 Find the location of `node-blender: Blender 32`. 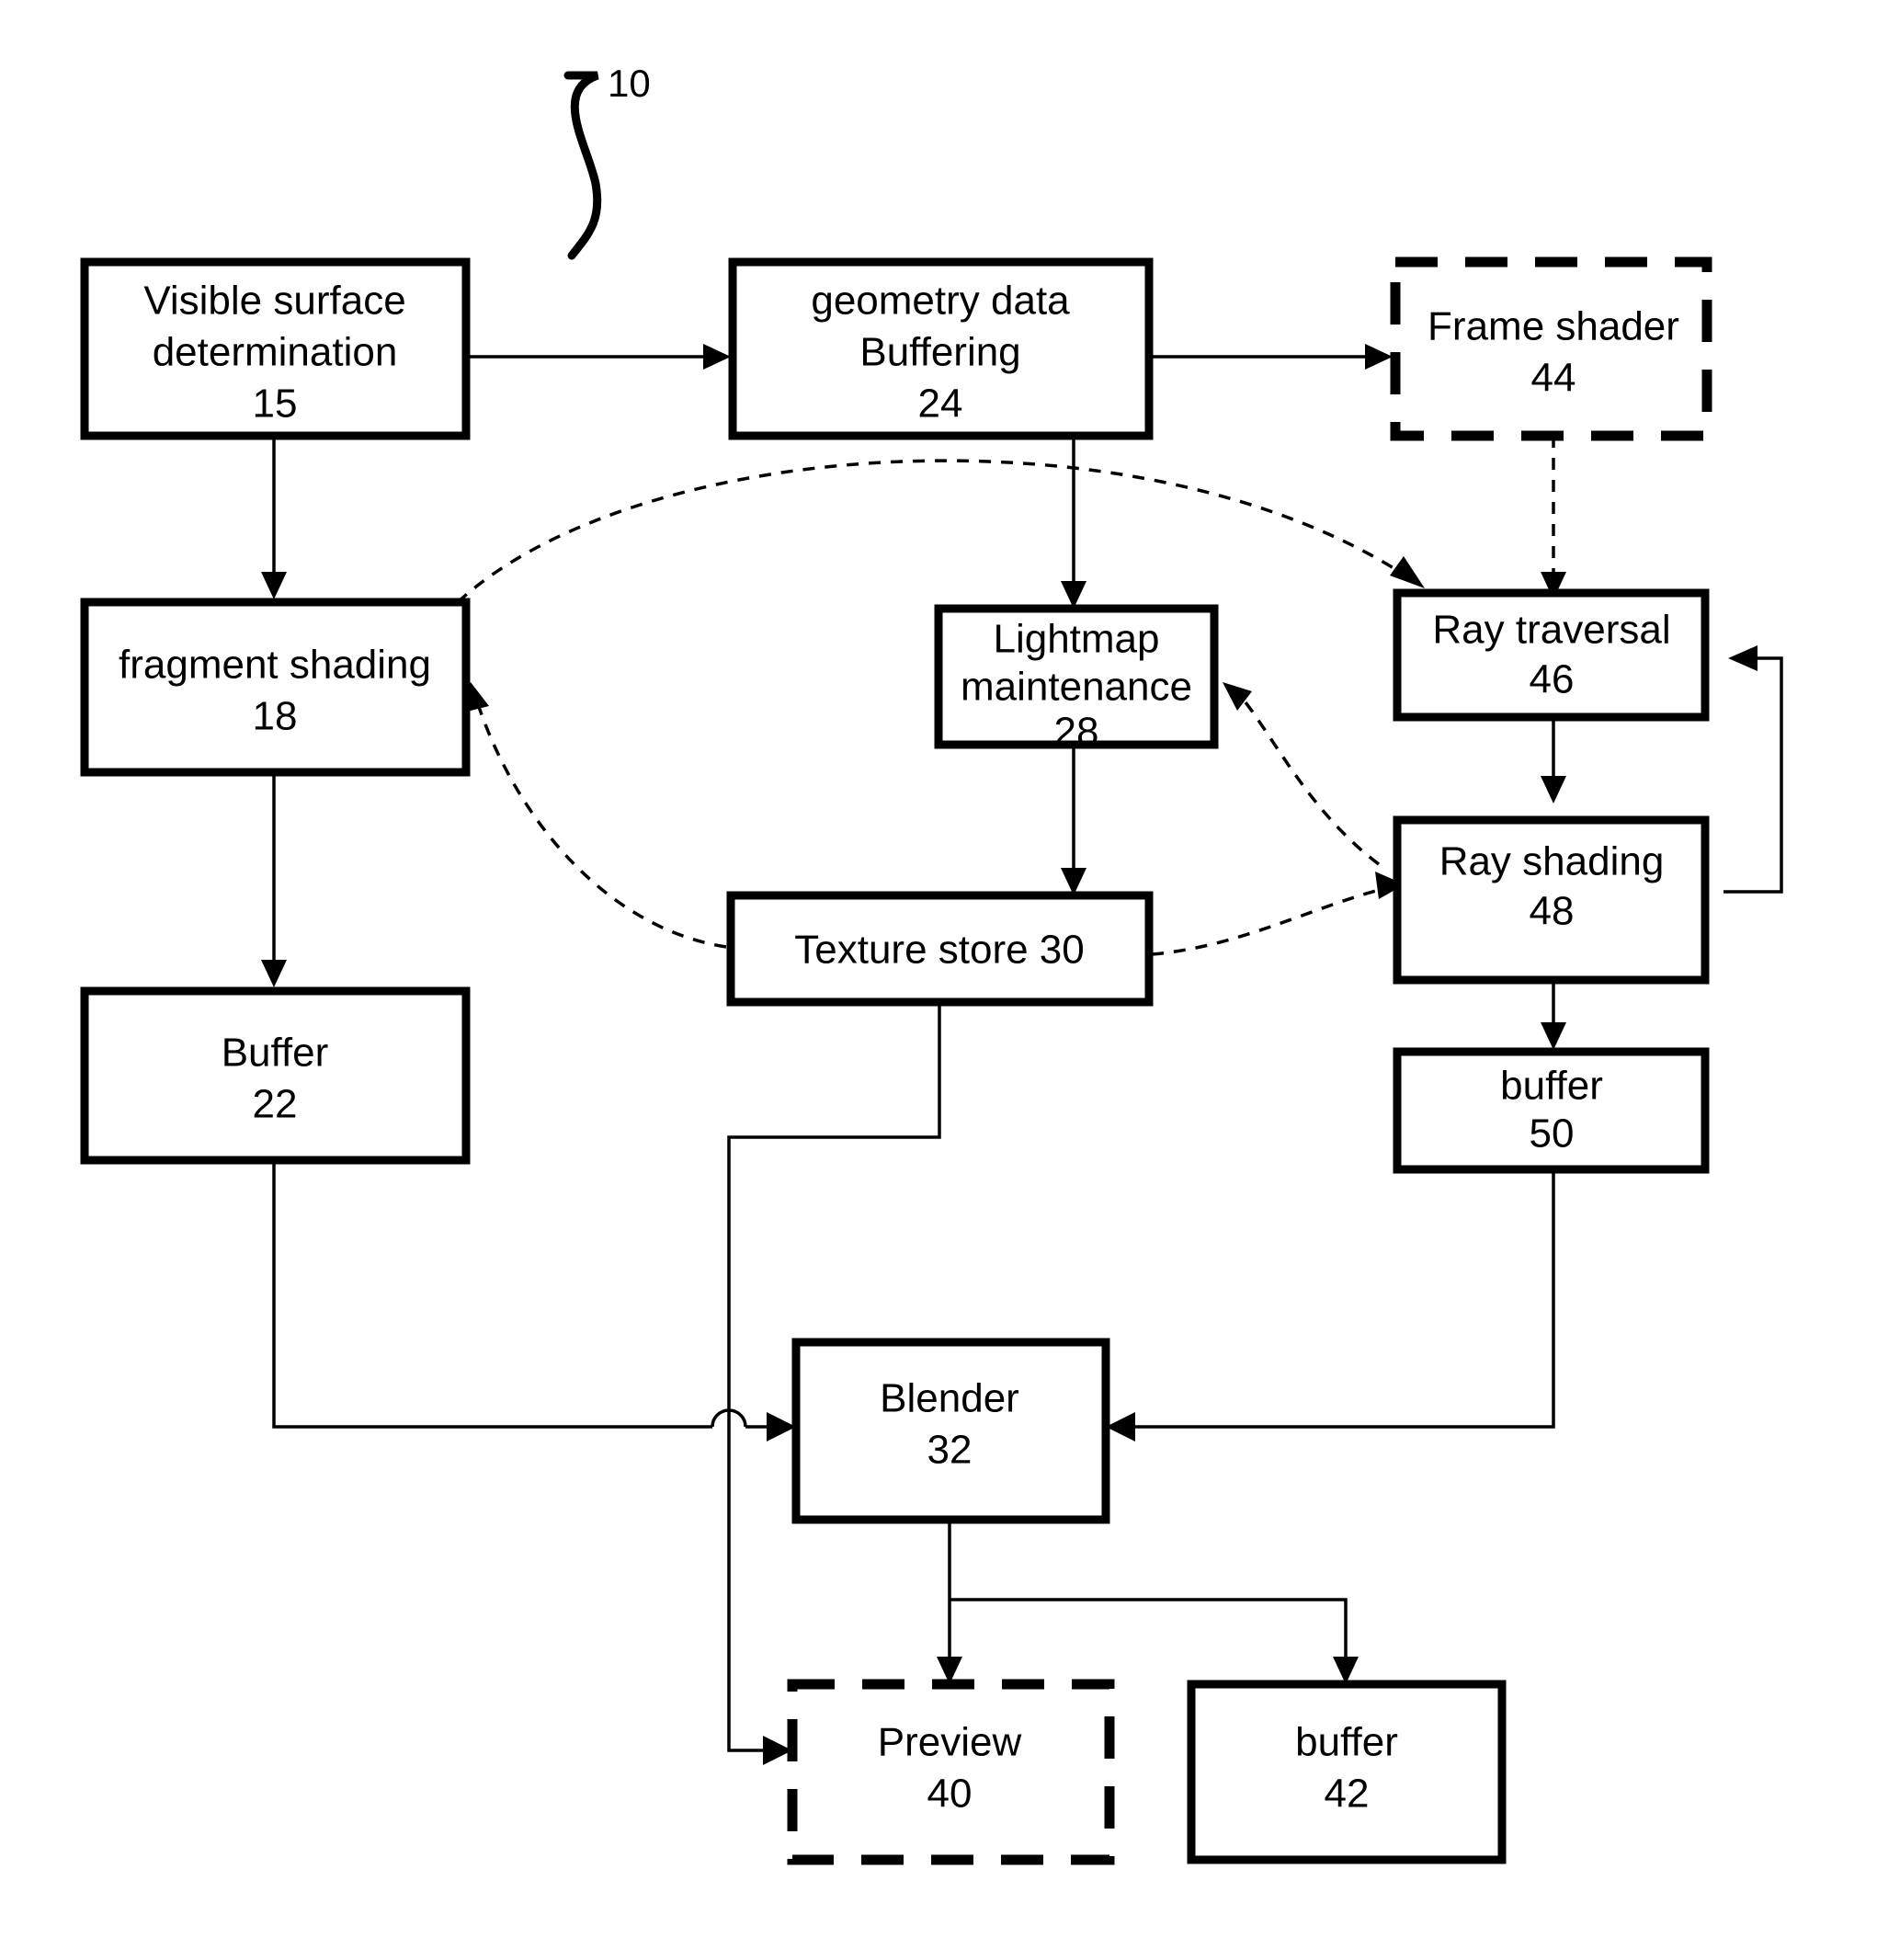

node-blender: Blender 32 is located at coordinates (950, 1431).